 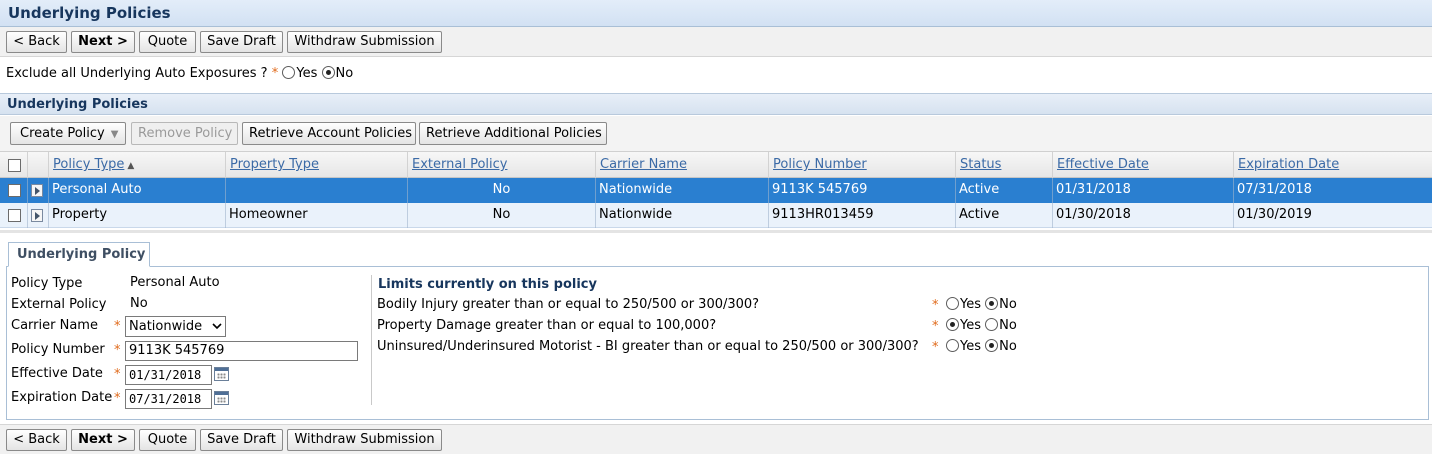 What do you see at coordinates (79, 254) in the screenshot?
I see `tab-underlying-policy: Underlying Policy` at bounding box center [79, 254].